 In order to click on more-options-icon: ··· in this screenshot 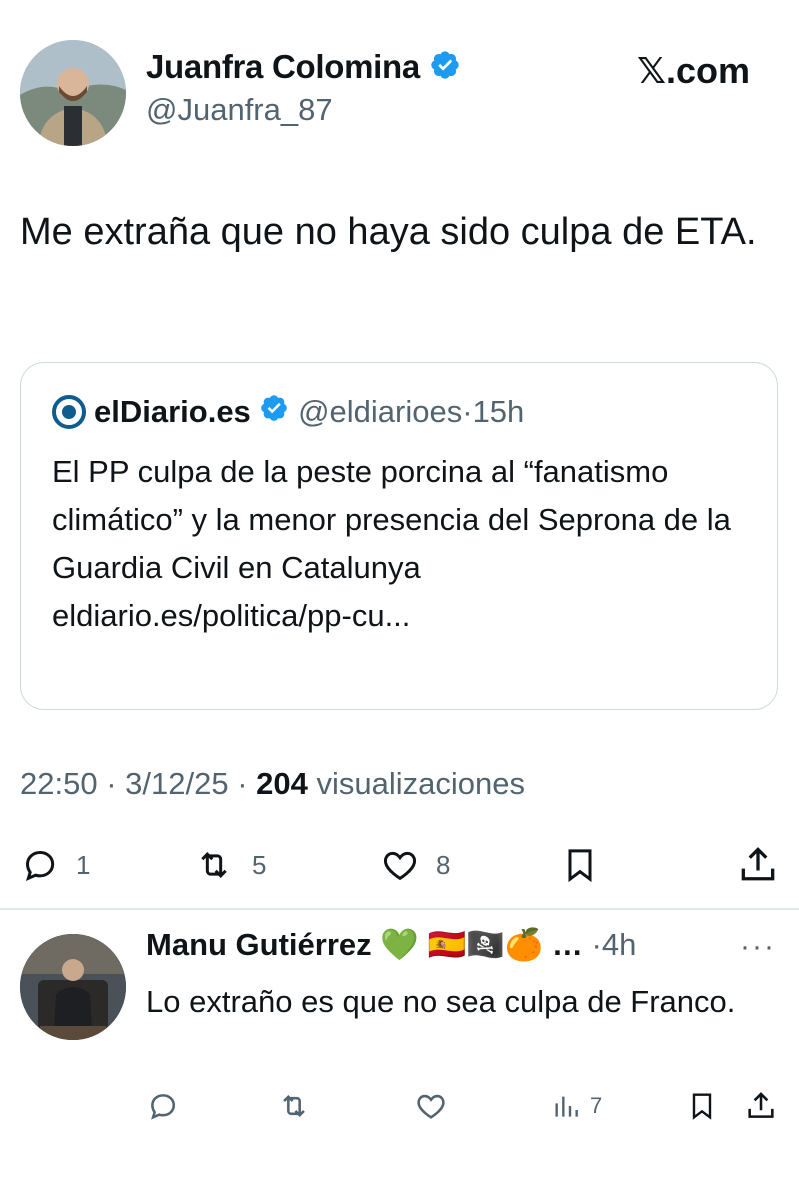, I will do `click(758, 947)`.